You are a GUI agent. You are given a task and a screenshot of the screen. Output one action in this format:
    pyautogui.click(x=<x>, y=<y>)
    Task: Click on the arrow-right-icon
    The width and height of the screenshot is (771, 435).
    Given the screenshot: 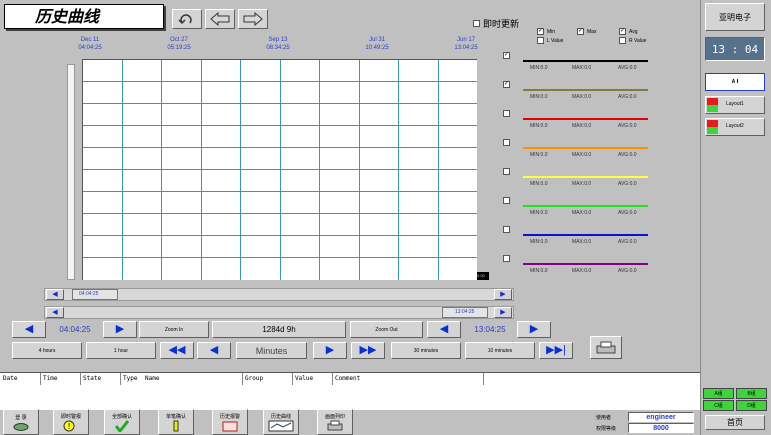 What is the action you would take?
    pyautogui.click(x=253, y=19)
    